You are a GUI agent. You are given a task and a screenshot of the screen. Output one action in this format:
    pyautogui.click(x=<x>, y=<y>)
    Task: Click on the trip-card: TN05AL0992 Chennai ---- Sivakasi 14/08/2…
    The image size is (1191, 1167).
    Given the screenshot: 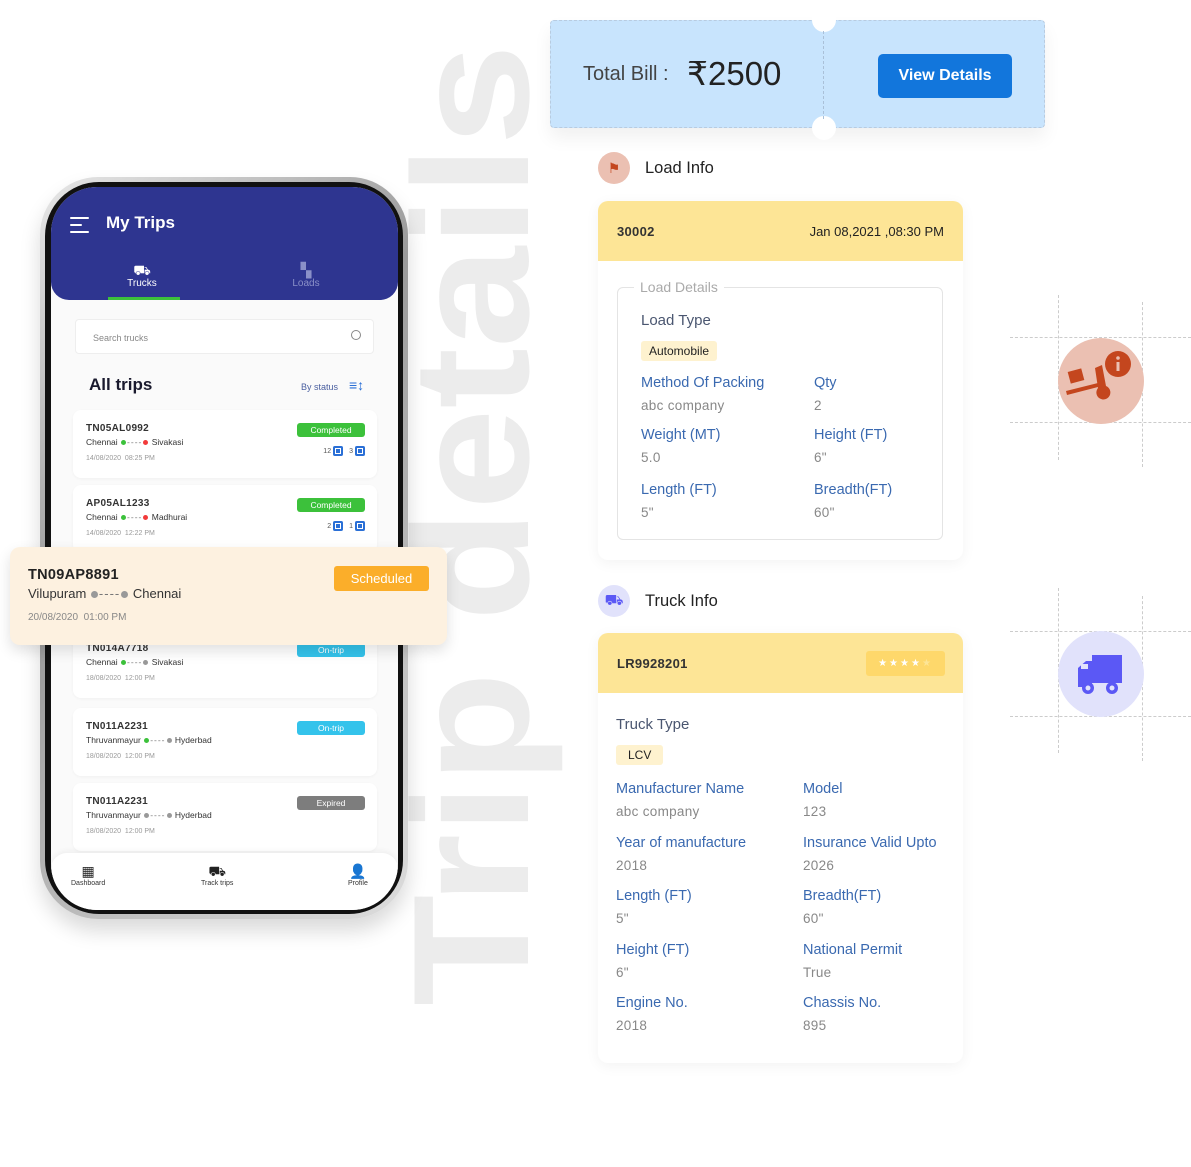 What is the action you would take?
    pyautogui.click(x=225, y=444)
    